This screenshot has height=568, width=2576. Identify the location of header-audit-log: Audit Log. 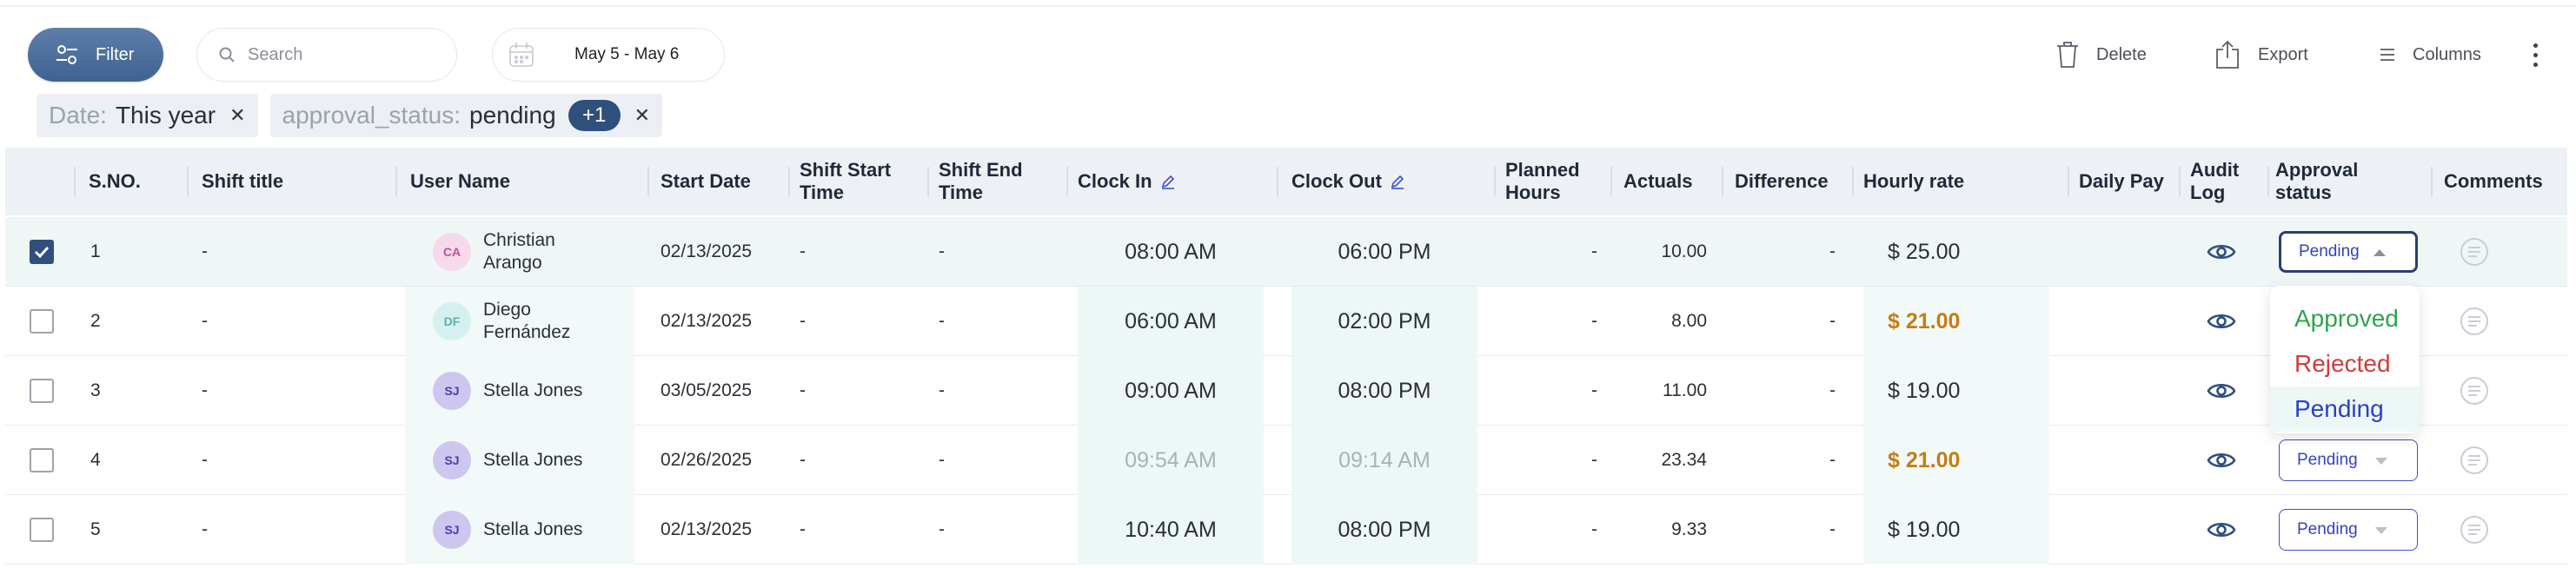
(2225, 181).